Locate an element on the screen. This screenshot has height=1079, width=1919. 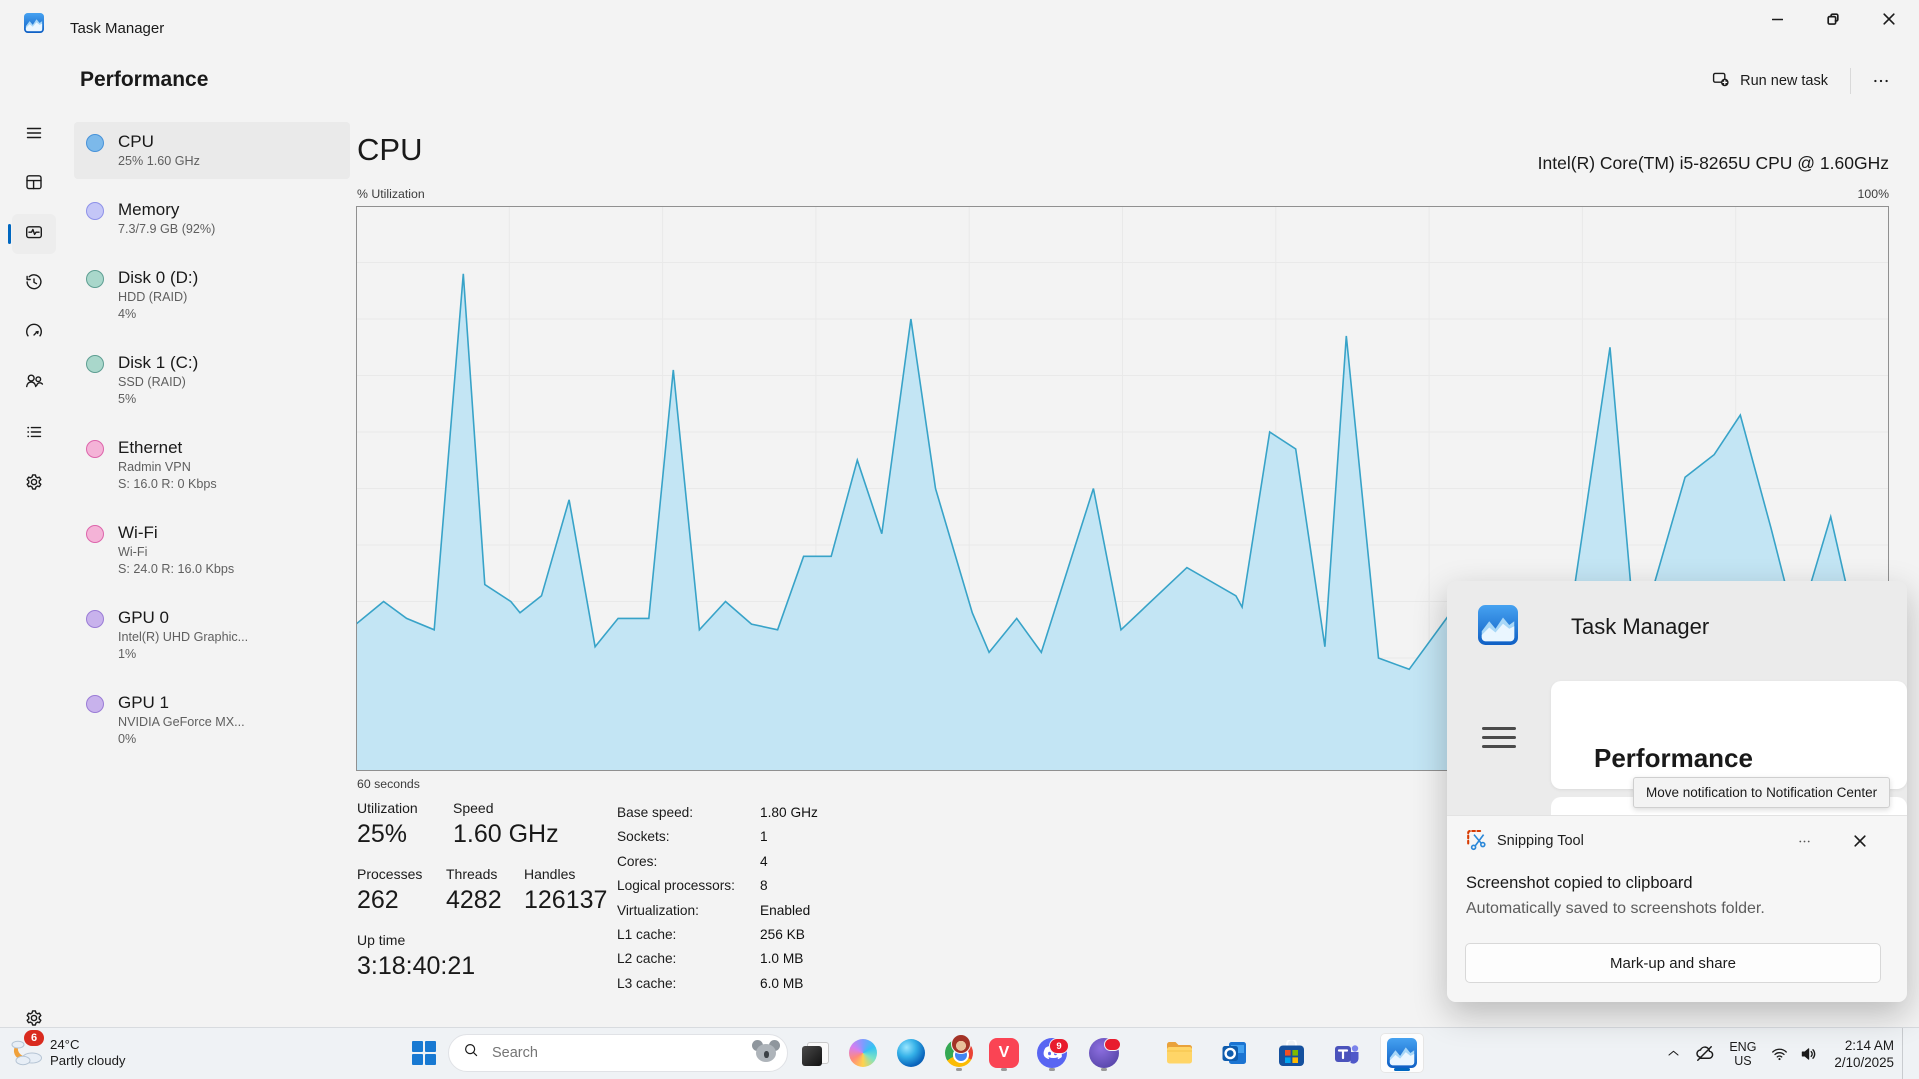
outlook-icon is located at coordinates (1235, 1053).